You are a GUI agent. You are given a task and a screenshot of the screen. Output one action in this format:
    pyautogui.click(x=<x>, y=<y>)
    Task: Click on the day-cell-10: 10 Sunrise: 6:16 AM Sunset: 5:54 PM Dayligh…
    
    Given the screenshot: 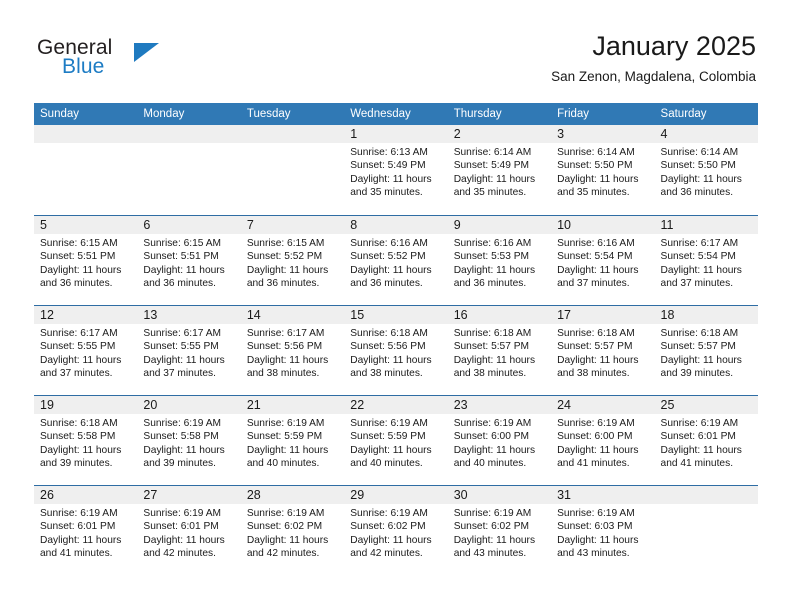 What is the action you would take?
    pyautogui.click(x=603, y=260)
    